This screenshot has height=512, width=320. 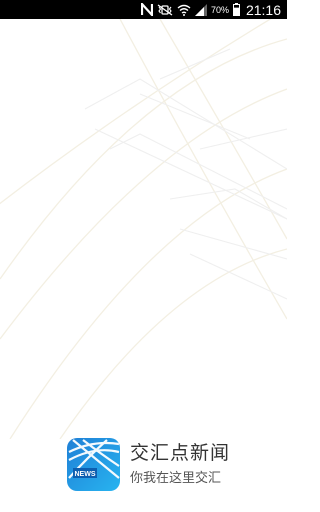 I want to click on app-logo: NEWS, so click(x=93, y=464).